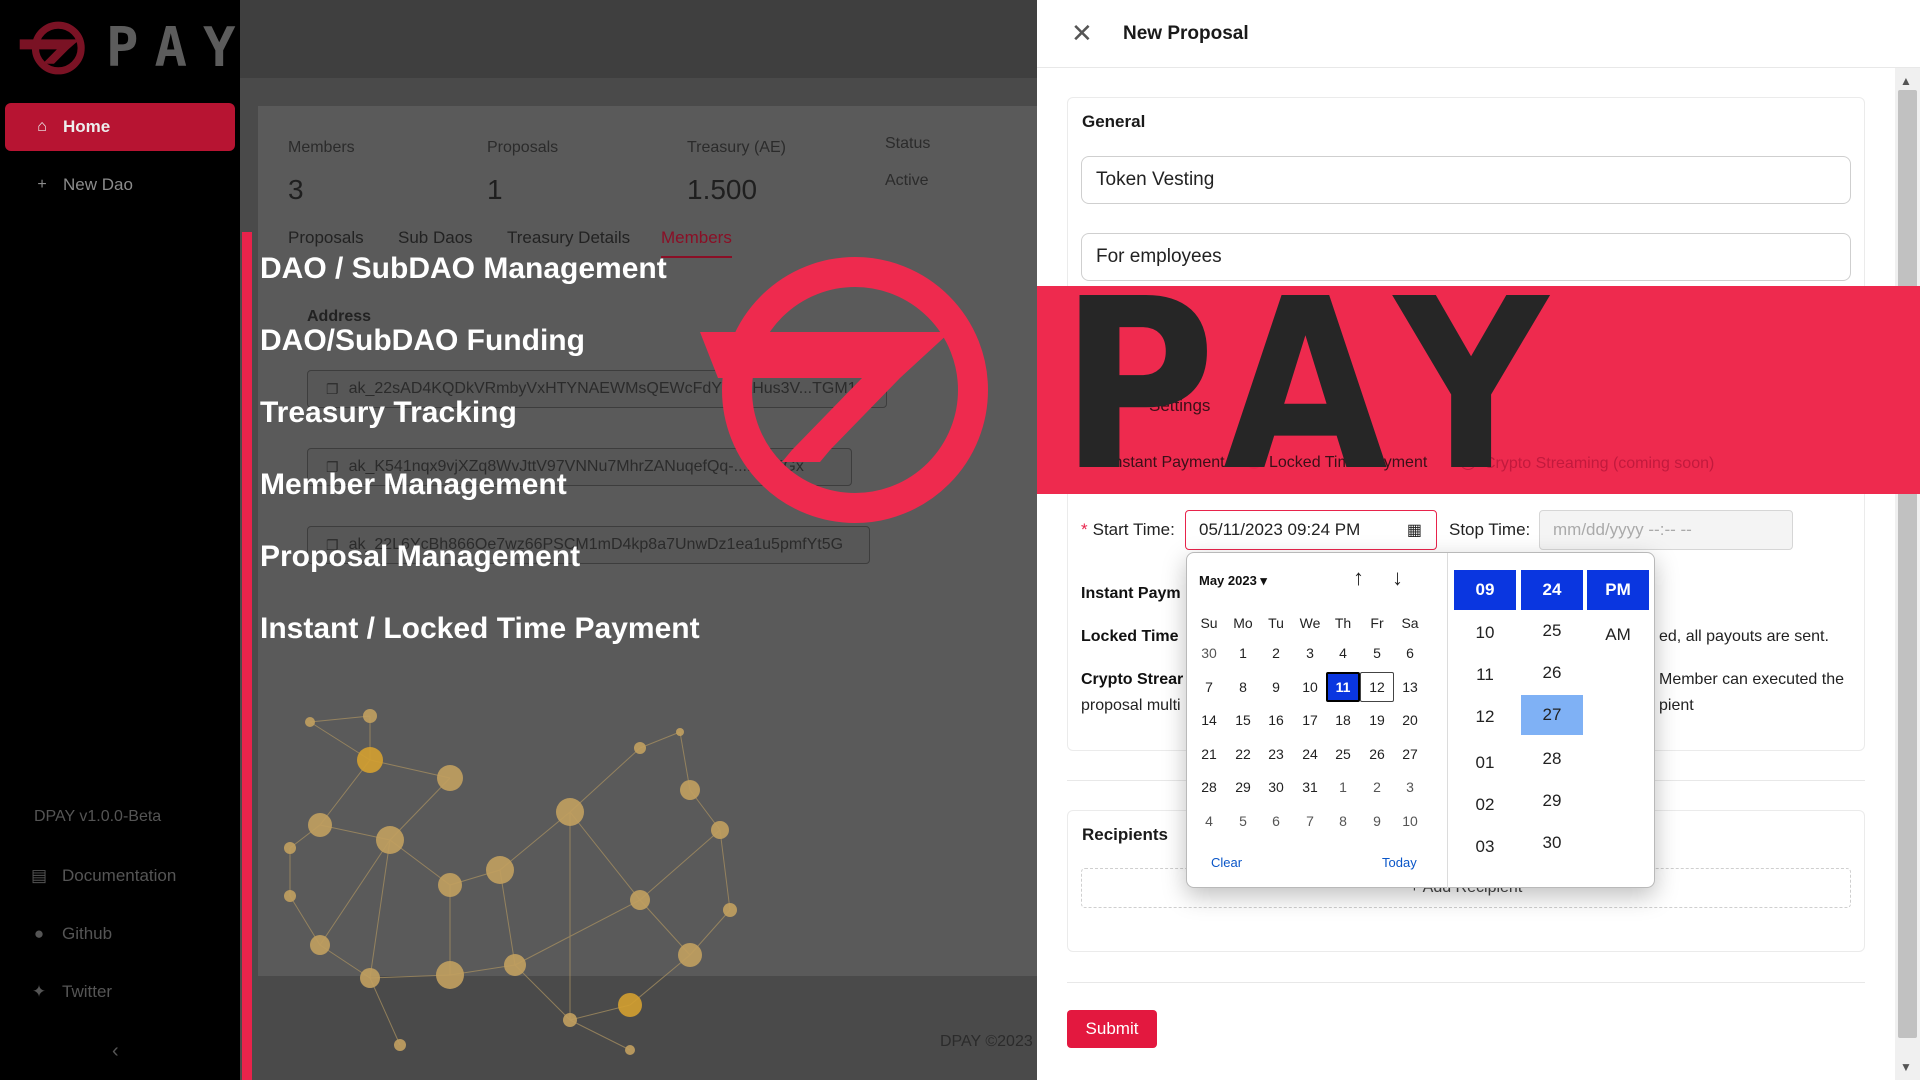 The image size is (1920, 1080). What do you see at coordinates (115, 1051) in the screenshot?
I see `collapse-sidebar-button: ‹` at bounding box center [115, 1051].